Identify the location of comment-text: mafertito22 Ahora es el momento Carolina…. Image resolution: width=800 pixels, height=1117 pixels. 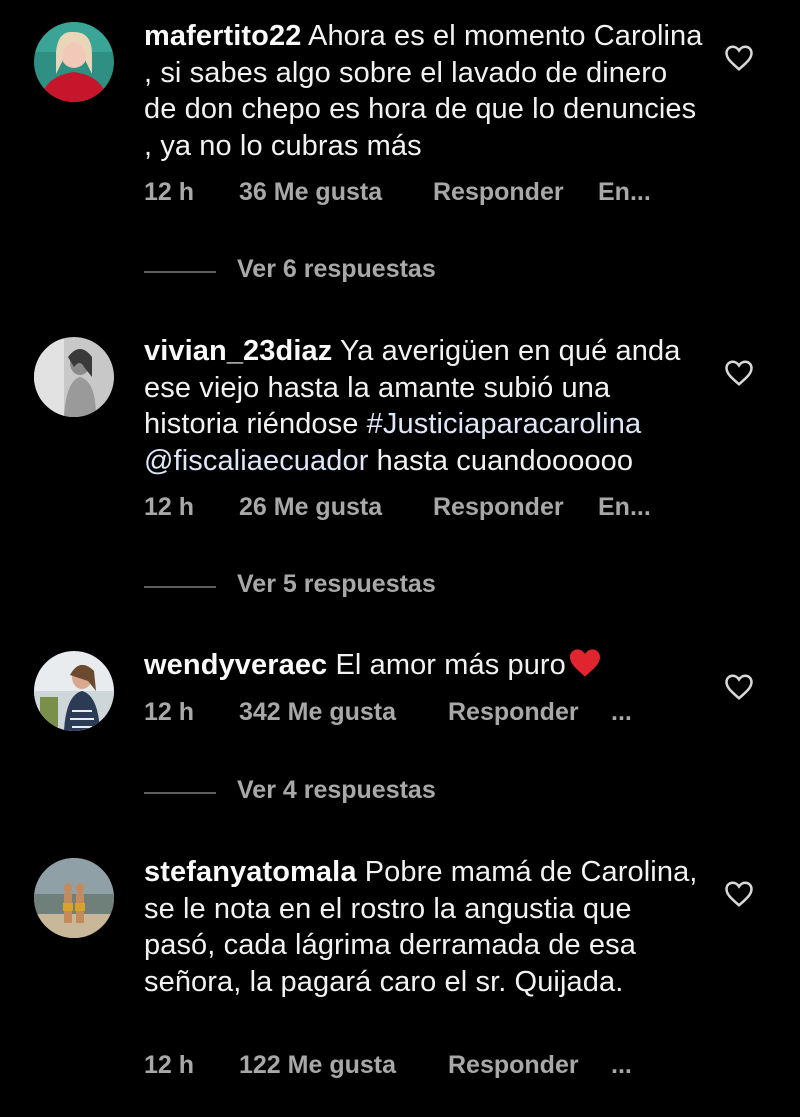
(424, 91).